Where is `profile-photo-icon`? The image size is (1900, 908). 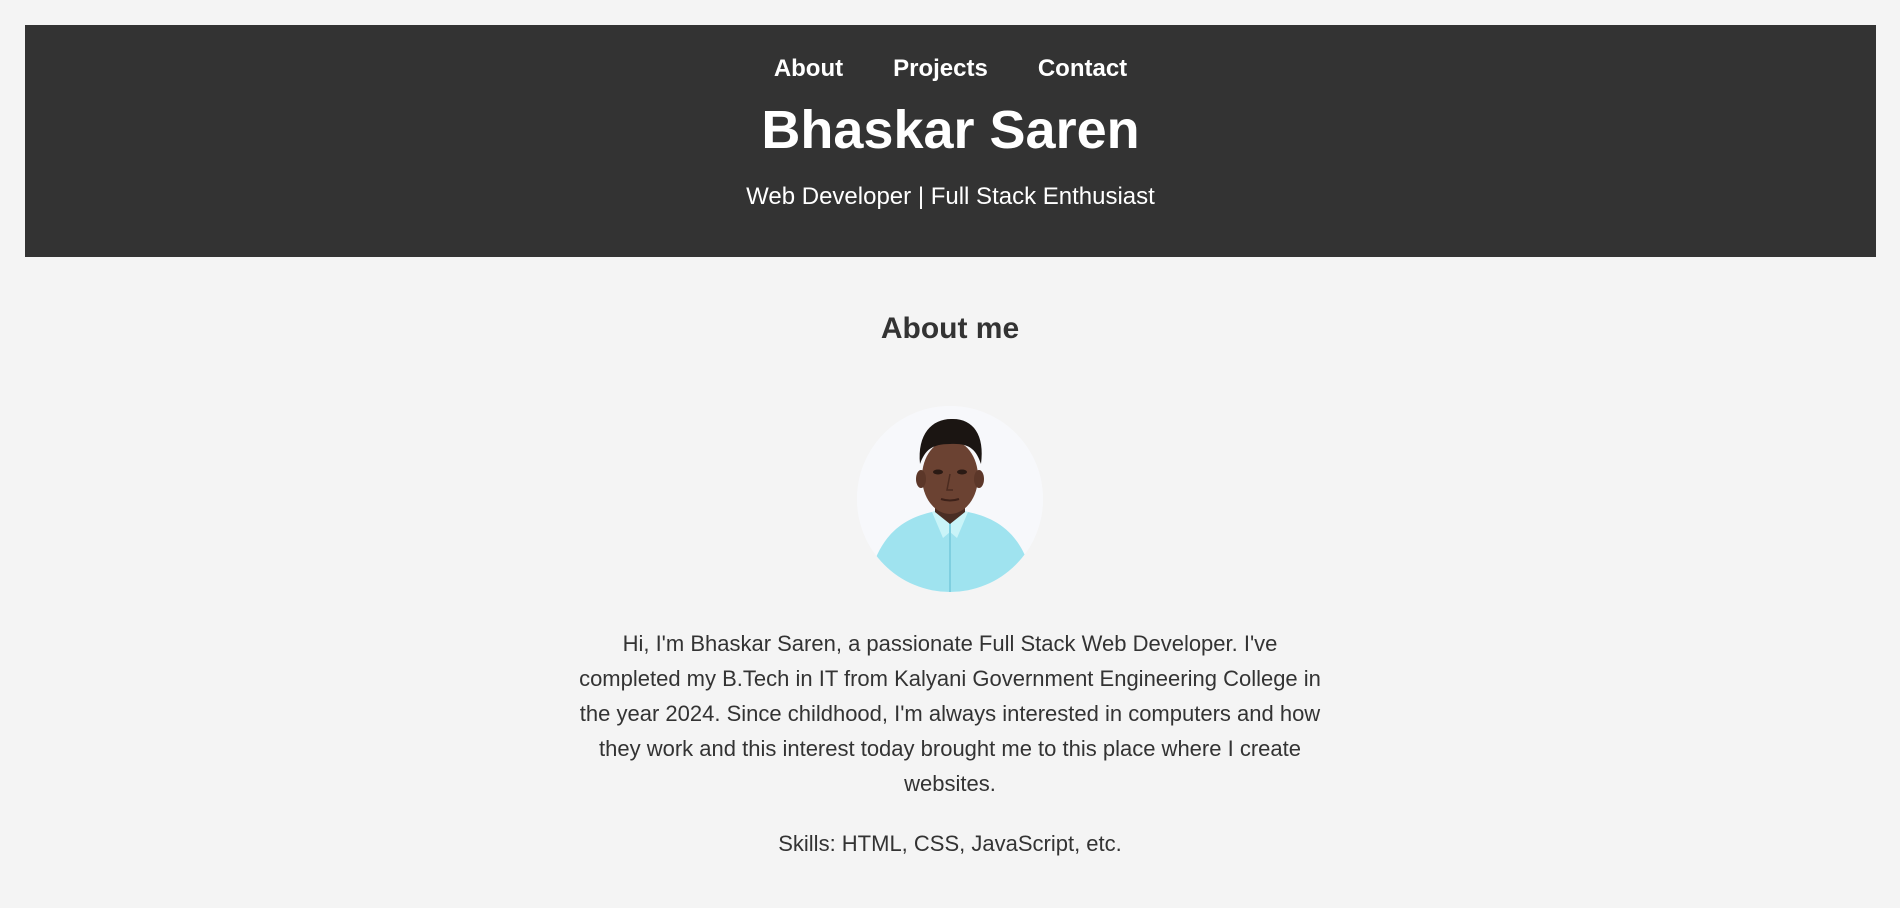 profile-photo-icon is located at coordinates (950, 499).